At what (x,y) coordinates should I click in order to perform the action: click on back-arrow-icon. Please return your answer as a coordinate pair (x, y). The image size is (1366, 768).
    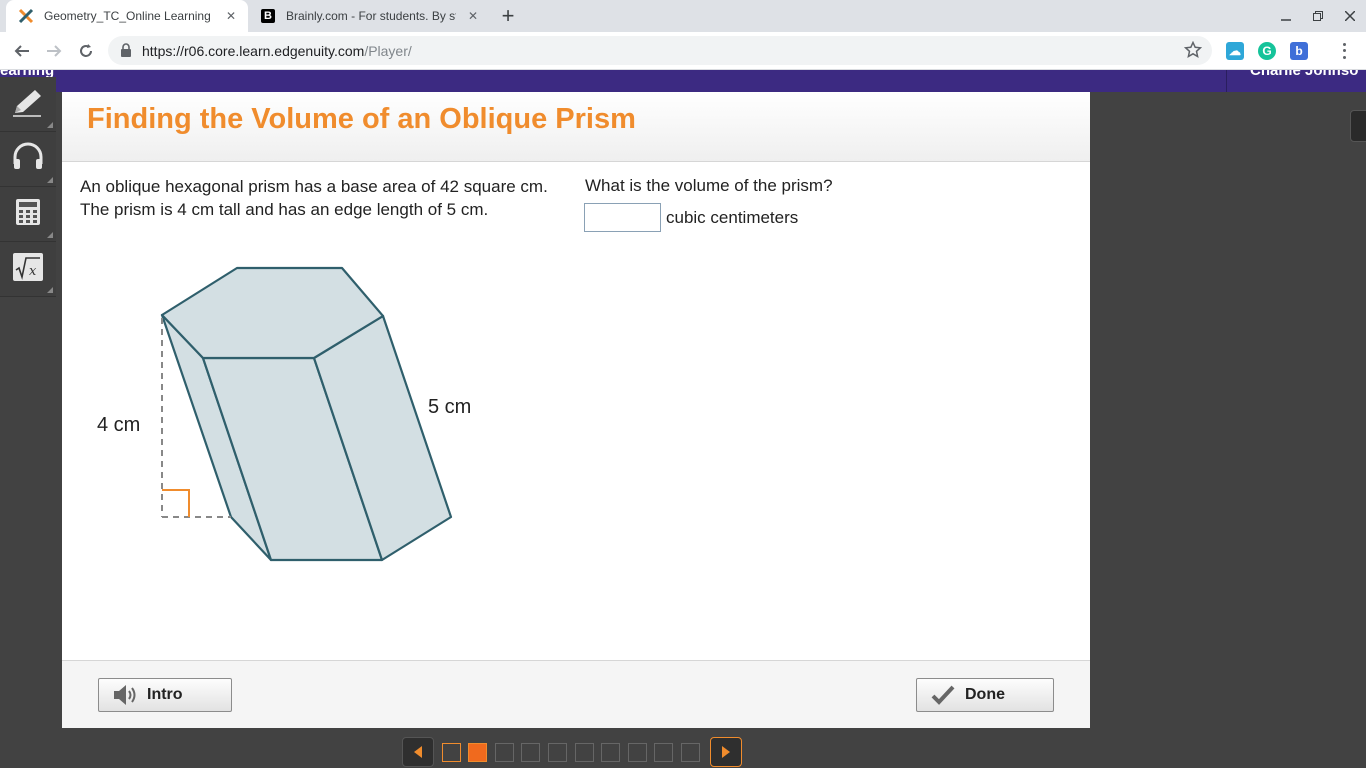
    Looking at the image, I should click on (22, 51).